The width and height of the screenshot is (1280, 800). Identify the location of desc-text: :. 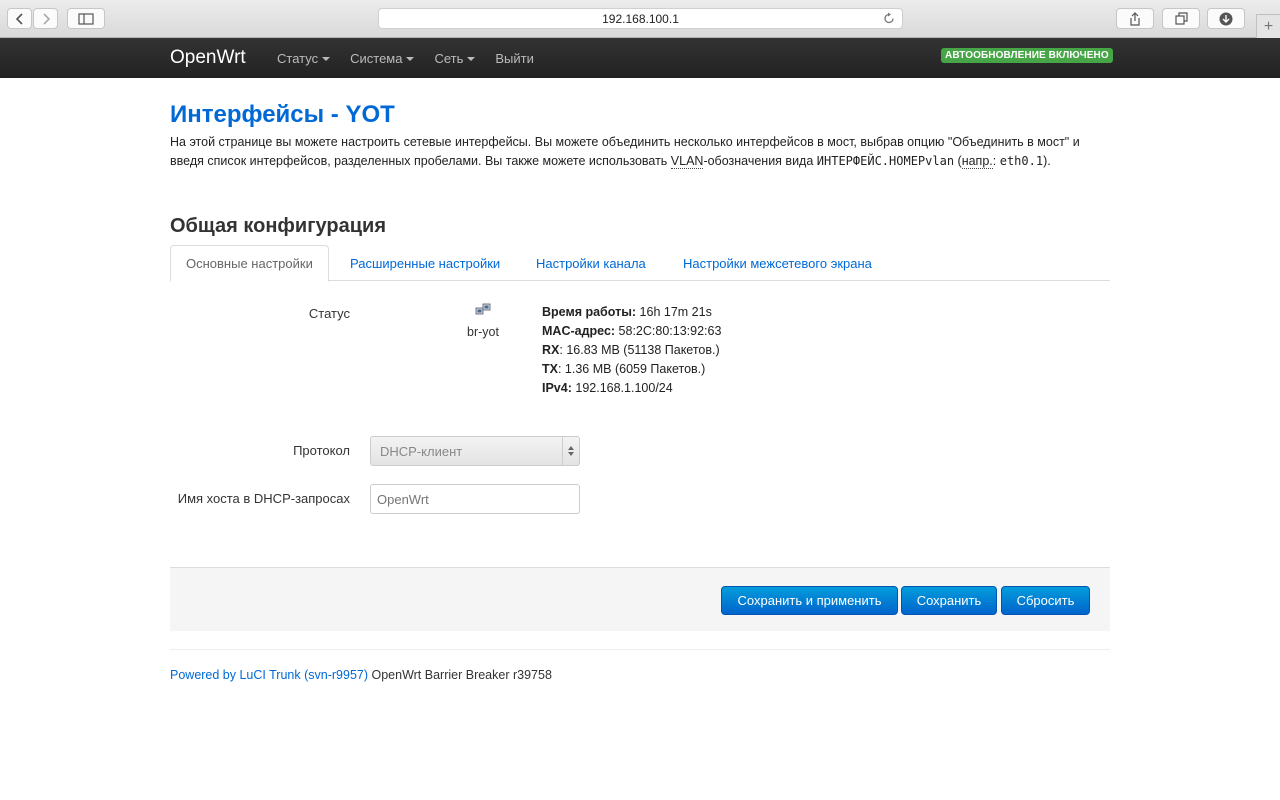
(996, 161).